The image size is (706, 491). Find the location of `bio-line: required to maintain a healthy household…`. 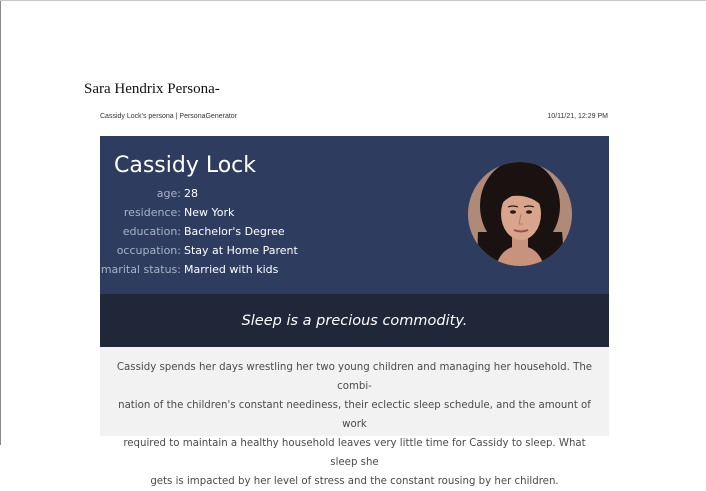

bio-line: required to maintain a healthy household… is located at coordinates (354, 453).